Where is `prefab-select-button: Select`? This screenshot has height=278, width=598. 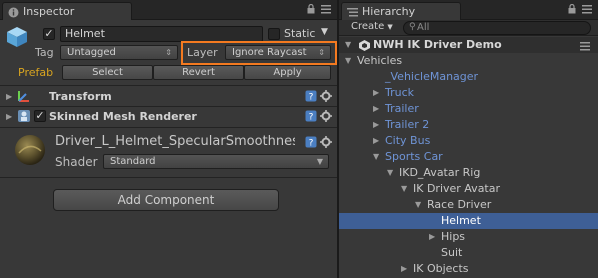 prefab-select-button: Select is located at coordinates (107, 72).